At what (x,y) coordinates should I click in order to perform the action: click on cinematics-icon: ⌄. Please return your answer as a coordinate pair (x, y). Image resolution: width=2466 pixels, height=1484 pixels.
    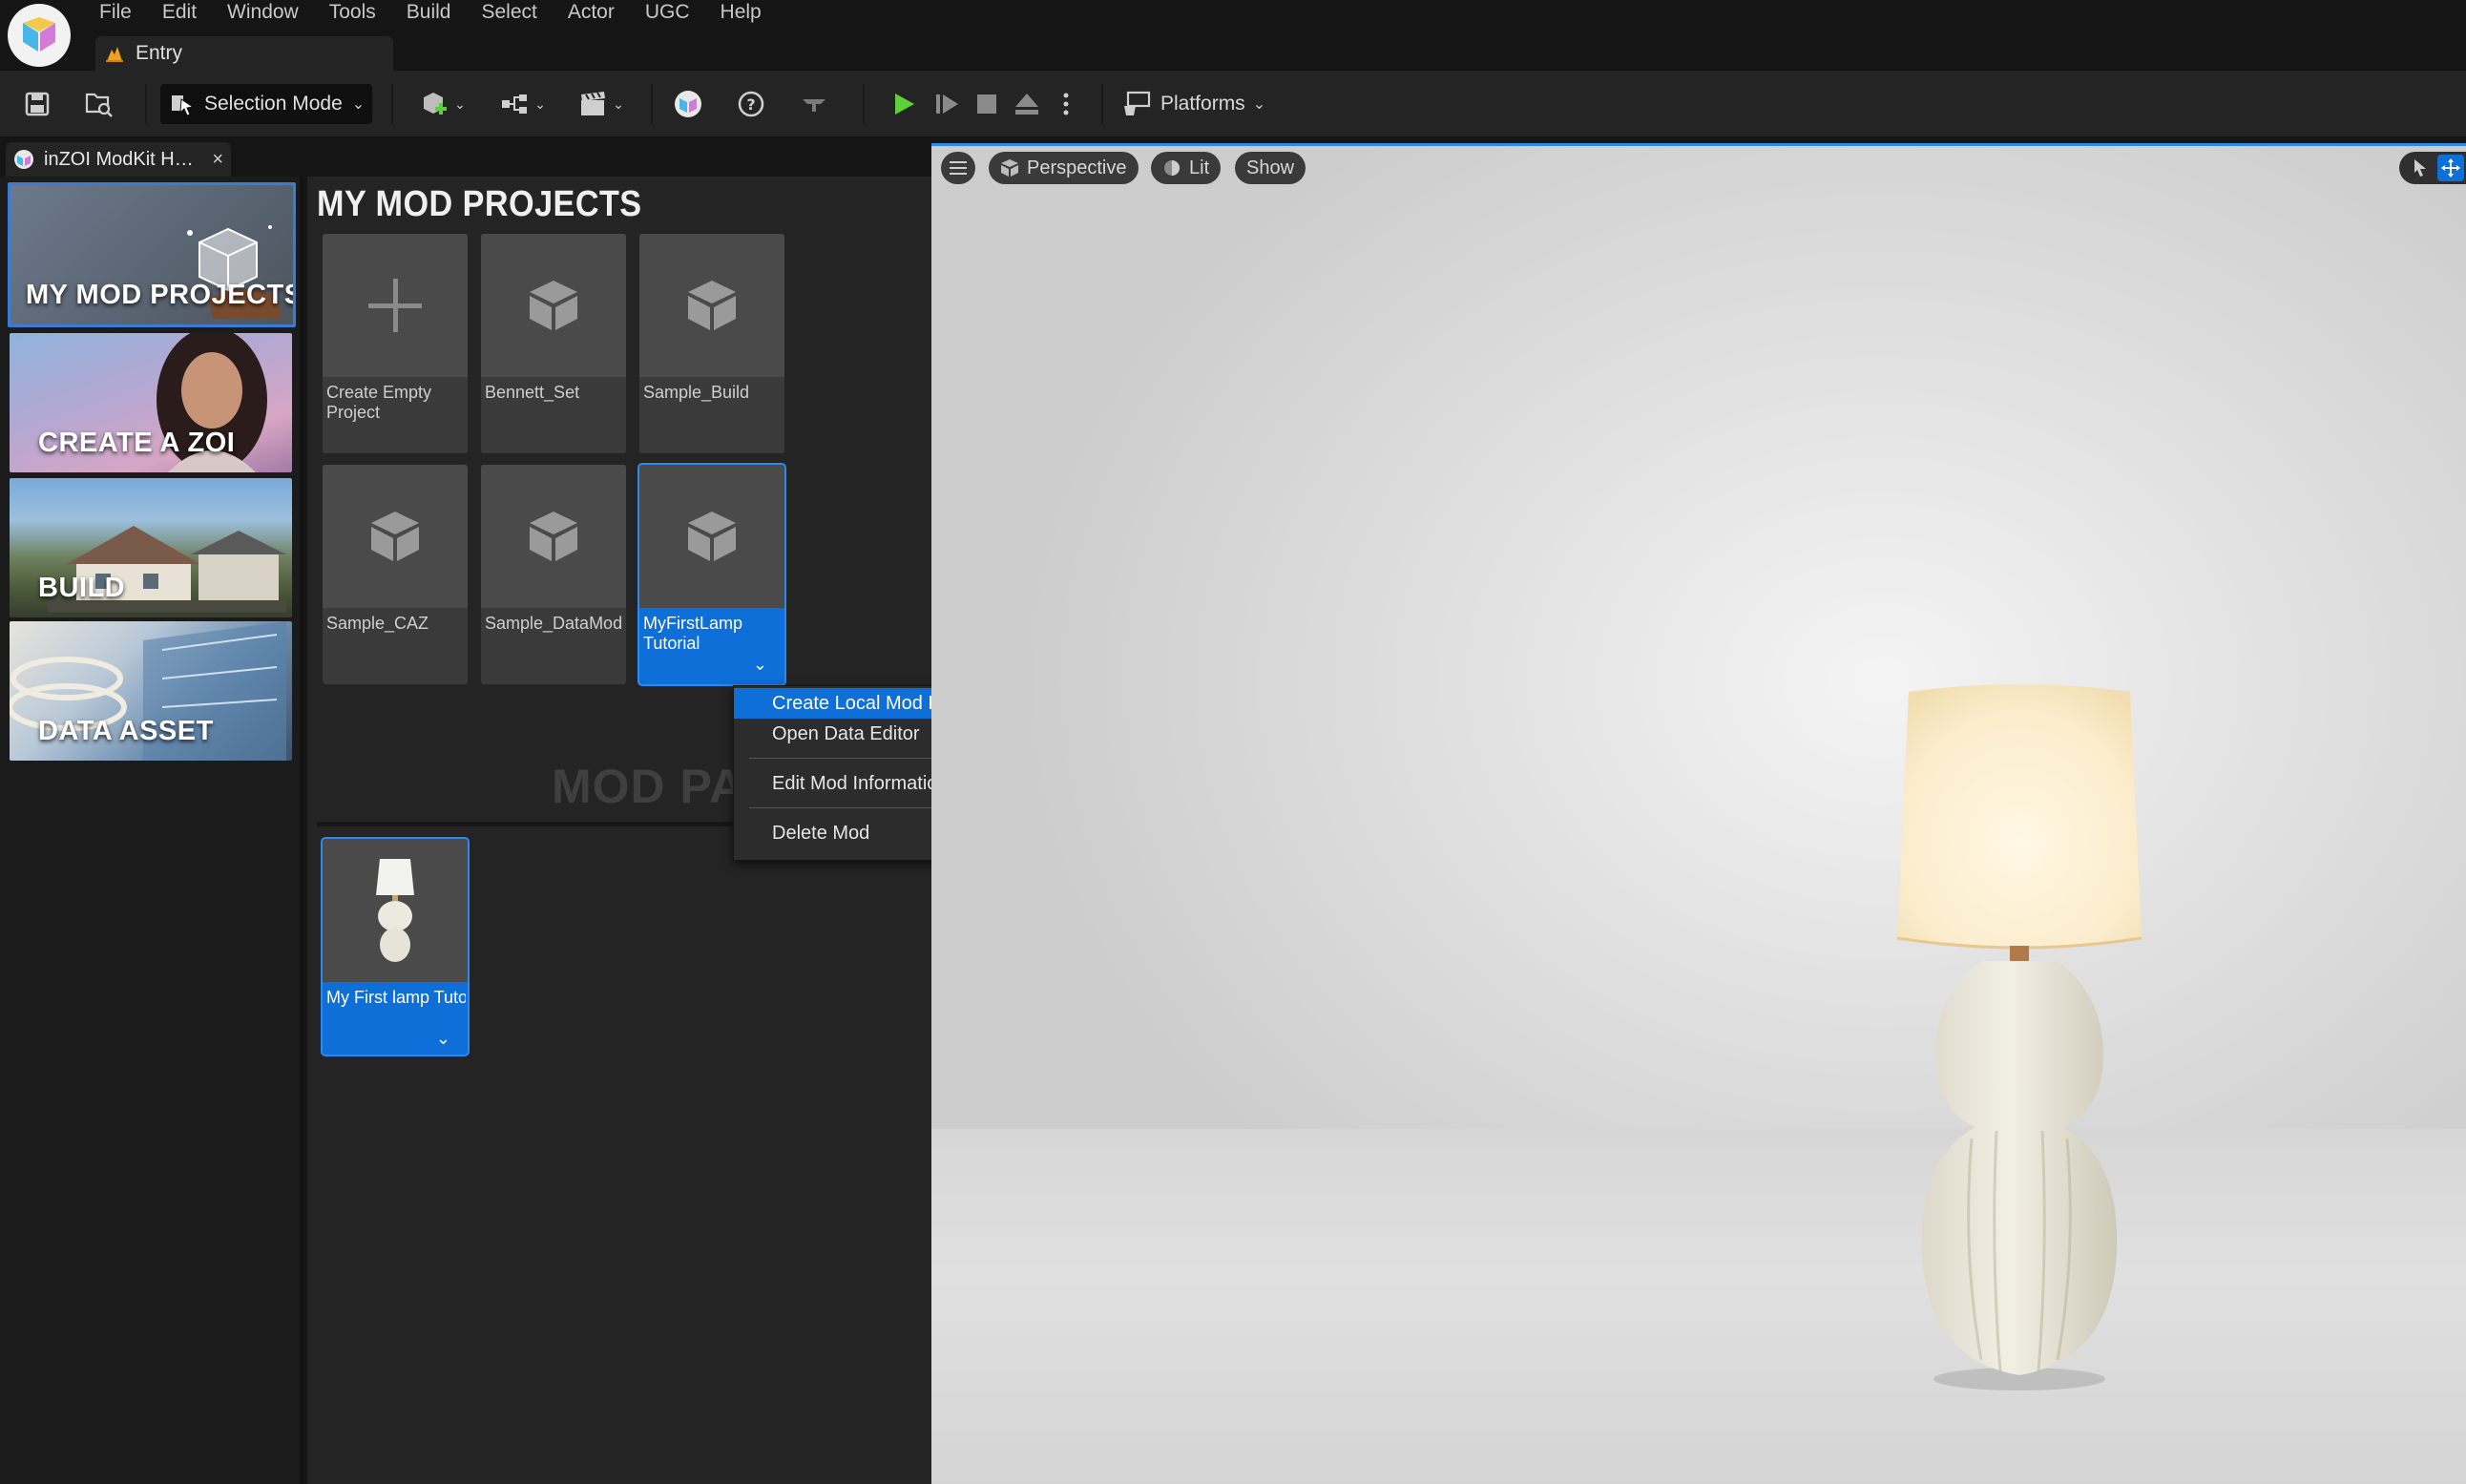
    Looking at the image, I should click on (601, 104).